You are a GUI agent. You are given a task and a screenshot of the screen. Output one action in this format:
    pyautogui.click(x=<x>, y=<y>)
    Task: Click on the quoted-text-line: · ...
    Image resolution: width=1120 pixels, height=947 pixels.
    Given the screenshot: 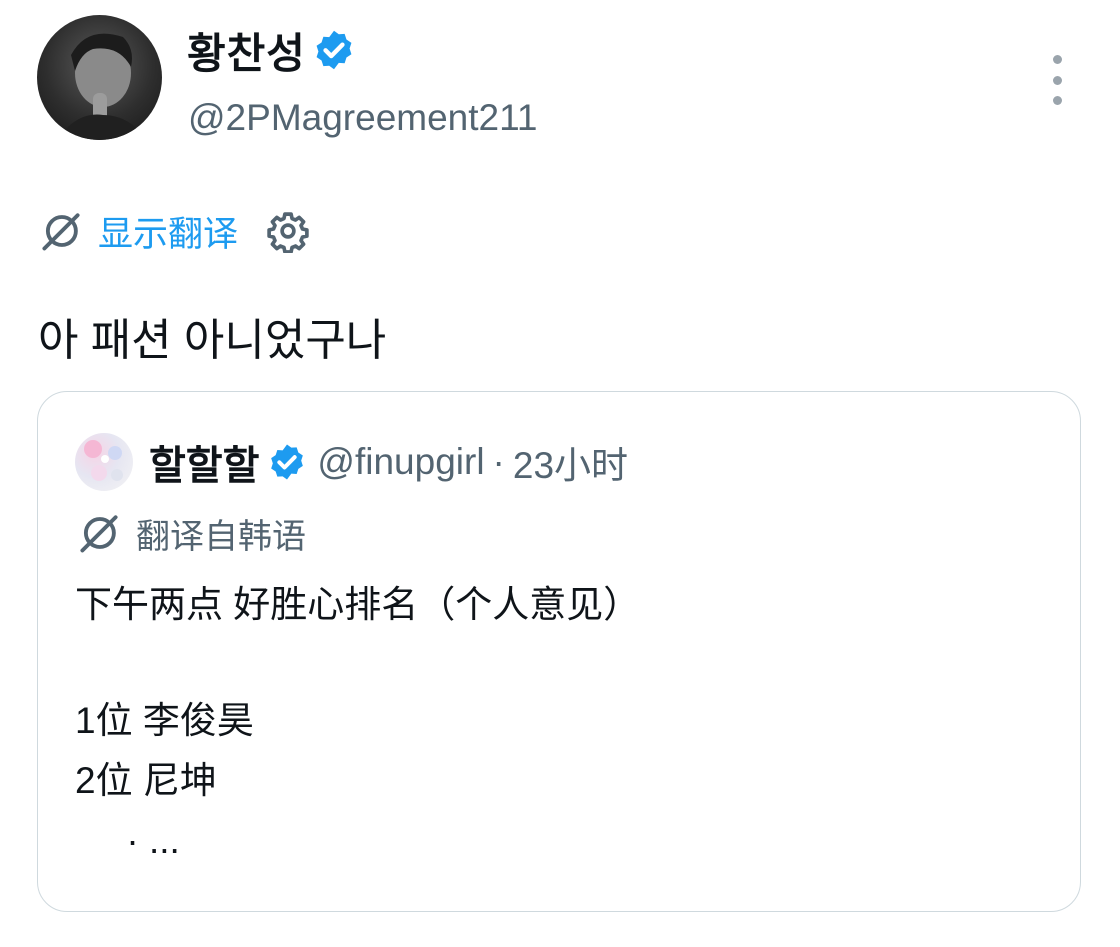 What is the action you would take?
    pyautogui.click(x=127, y=840)
    